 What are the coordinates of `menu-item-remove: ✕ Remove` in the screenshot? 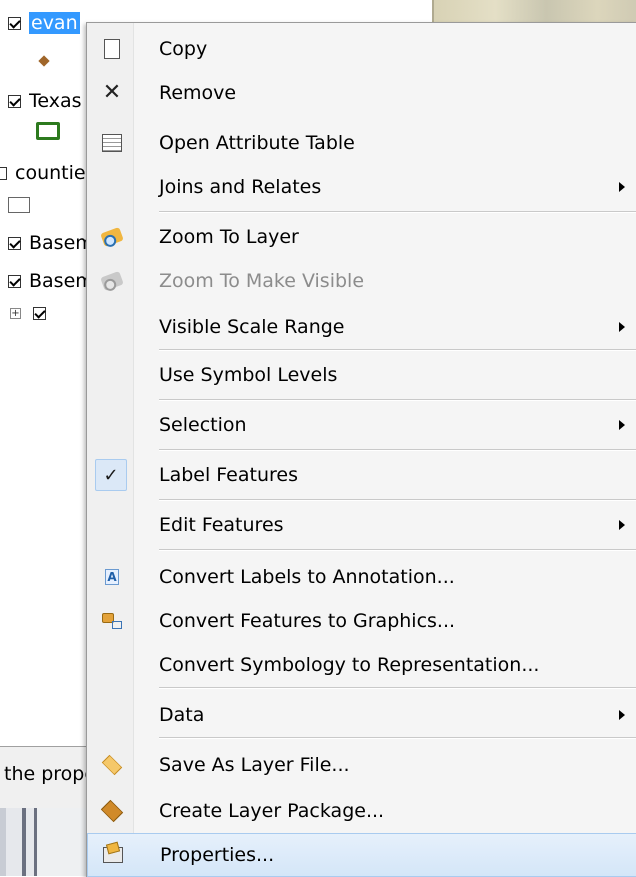 It's located at (361, 93).